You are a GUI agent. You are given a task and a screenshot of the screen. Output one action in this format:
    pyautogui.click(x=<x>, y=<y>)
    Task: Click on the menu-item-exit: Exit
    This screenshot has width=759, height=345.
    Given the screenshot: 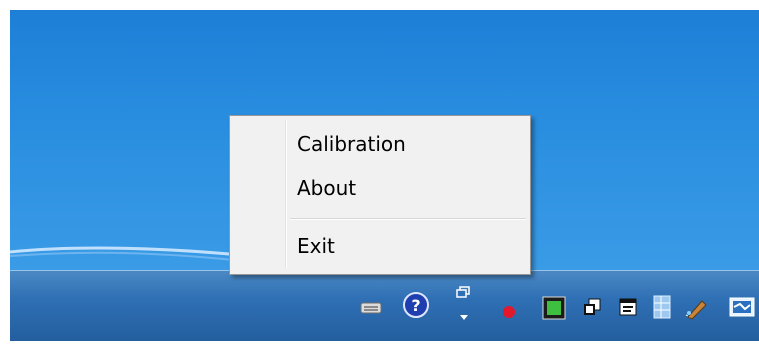 What is the action you would take?
    pyautogui.click(x=379, y=246)
    